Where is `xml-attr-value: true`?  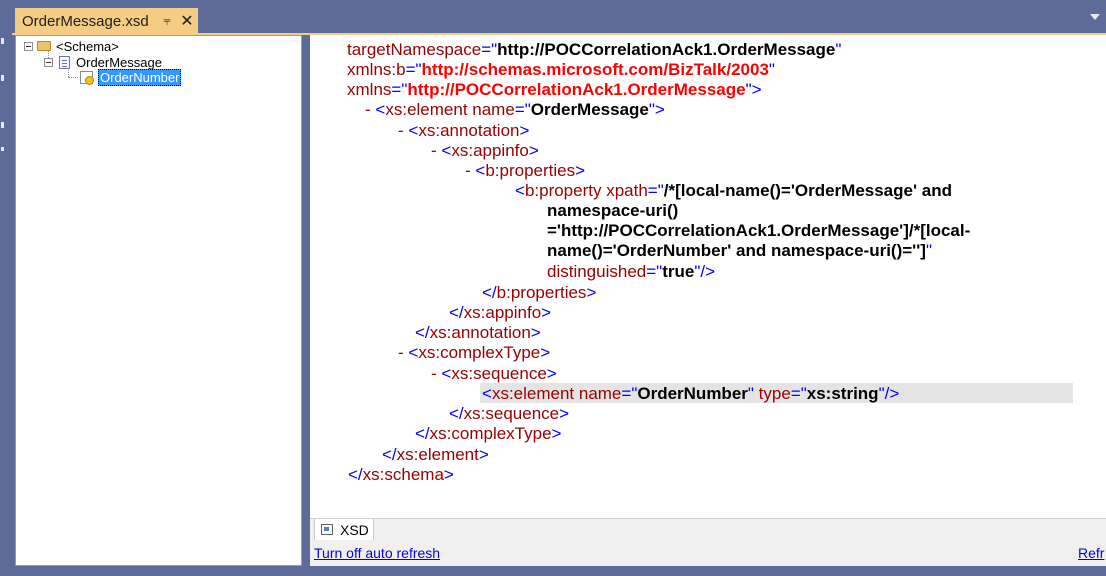
xml-attr-value: true is located at coordinates (678, 271).